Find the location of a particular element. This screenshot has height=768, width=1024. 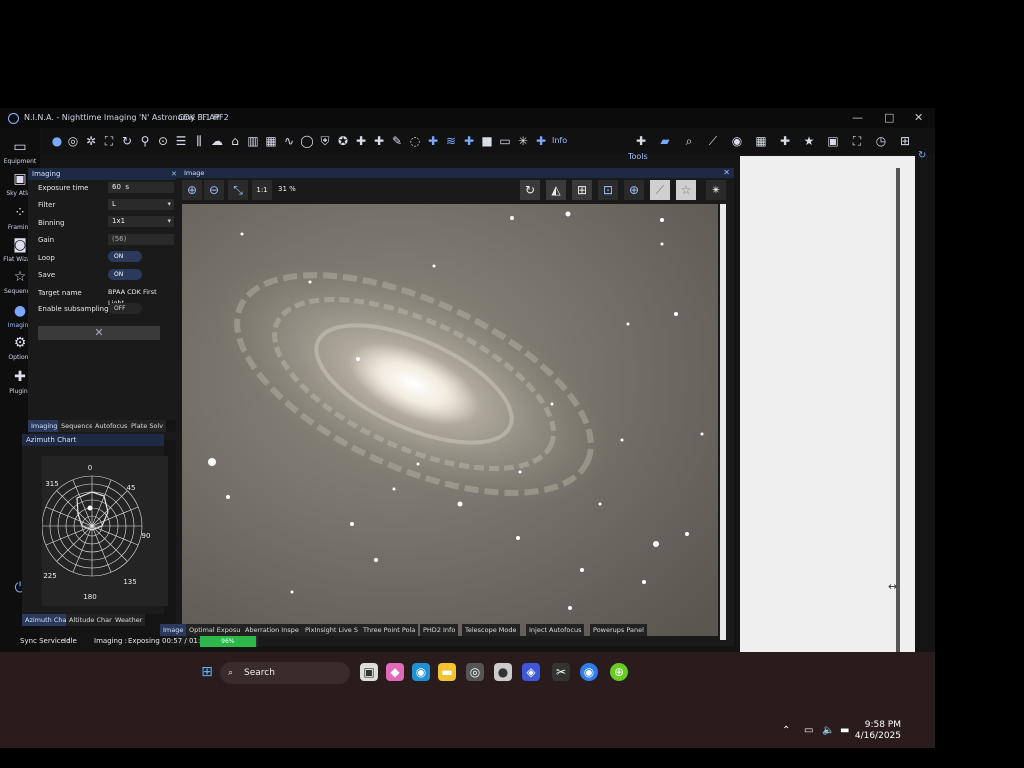

telescope-icon: ⚲ is located at coordinates (145, 141).